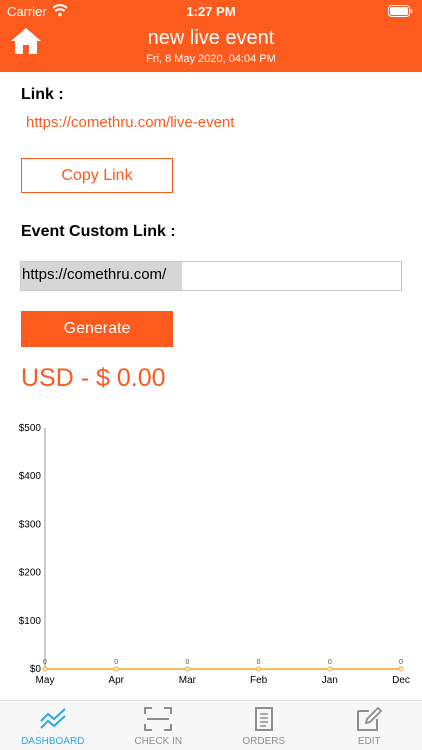 The image size is (422, 750). What do you see at coordinates (93, 378) in the screenshot?
I see `total-amount: USD - $ 0.00` at bounding box center [93, 378].